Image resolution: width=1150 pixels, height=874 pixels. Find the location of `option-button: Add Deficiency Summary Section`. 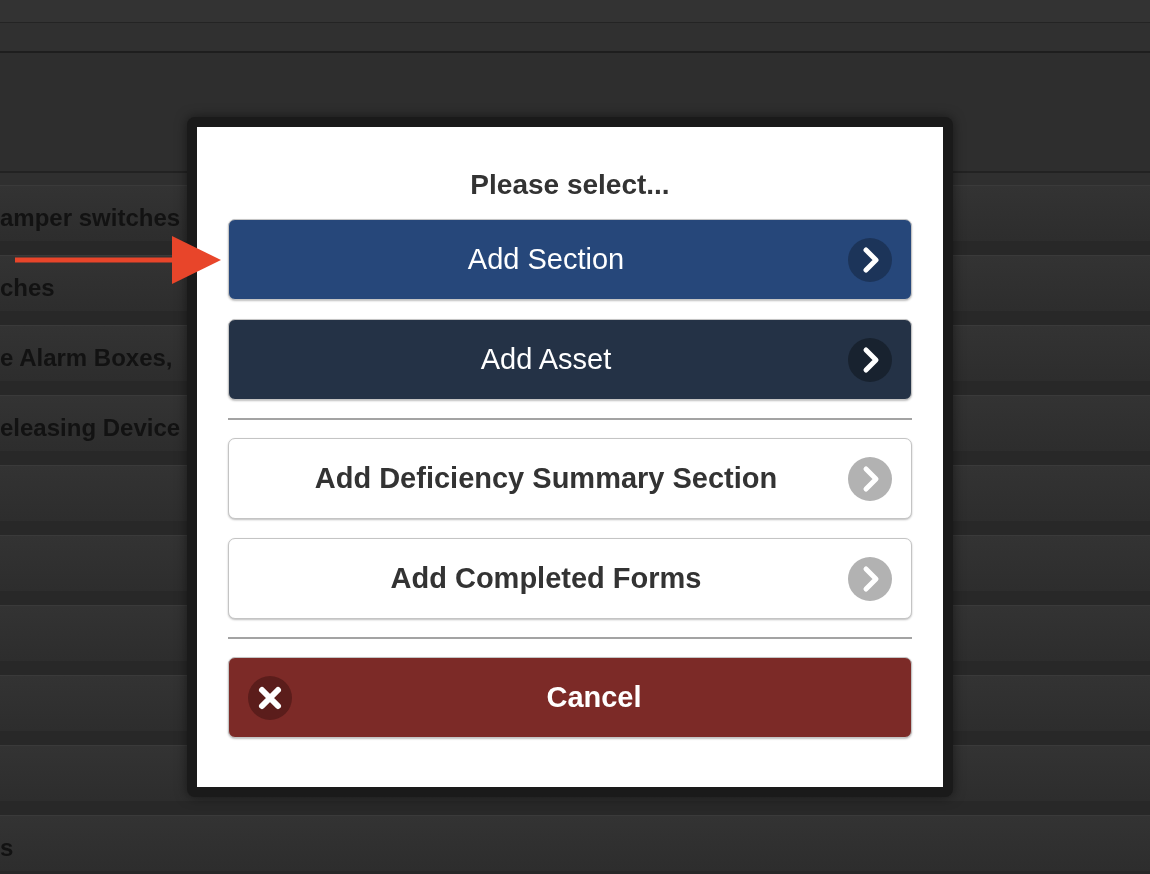

option-button: Add Deficiency Summary Section is located at coordinates (570, 478).